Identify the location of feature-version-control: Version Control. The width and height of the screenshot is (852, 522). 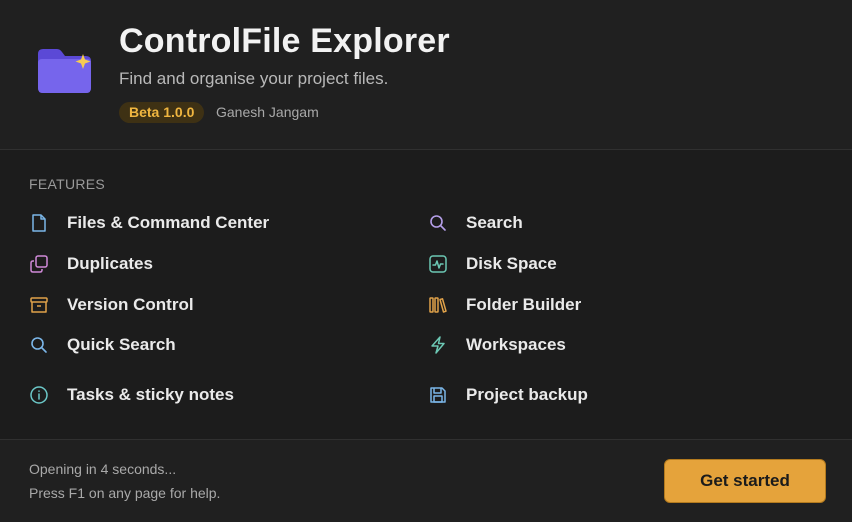
(111, 305).